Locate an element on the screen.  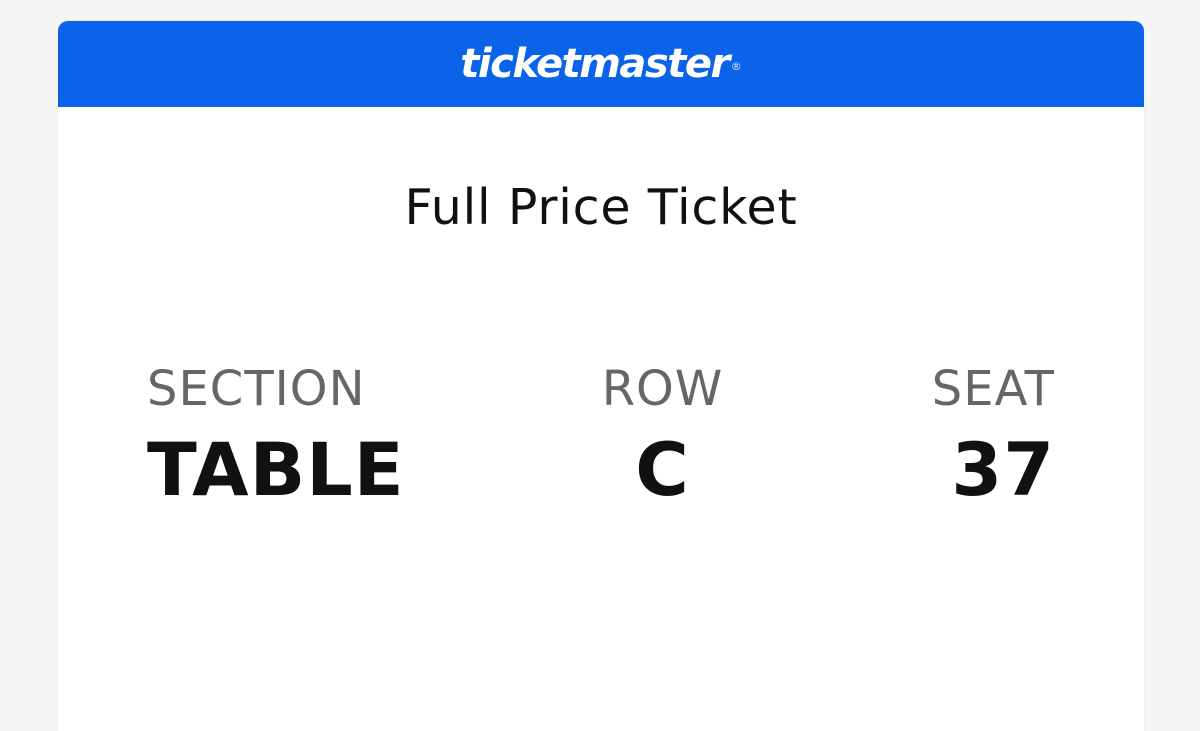
row-info: ROW C is located at coordinates (662, 436).